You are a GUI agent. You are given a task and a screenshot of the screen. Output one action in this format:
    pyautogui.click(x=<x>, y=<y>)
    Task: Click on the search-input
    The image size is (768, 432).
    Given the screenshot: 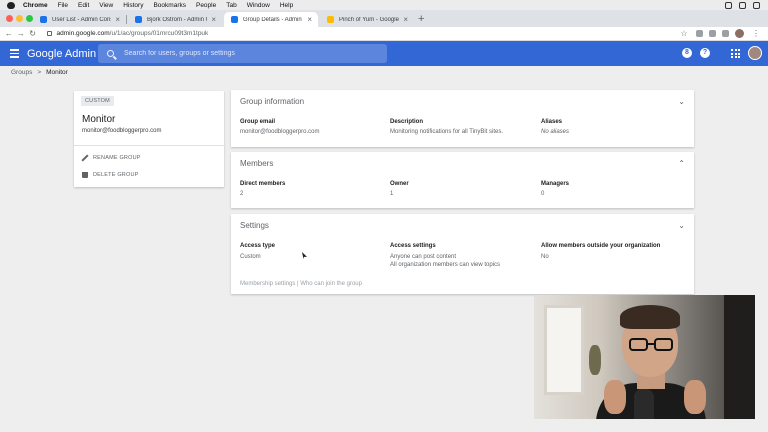 What is the action you would take?
    pyautogui.click(x=249, y=53)
    